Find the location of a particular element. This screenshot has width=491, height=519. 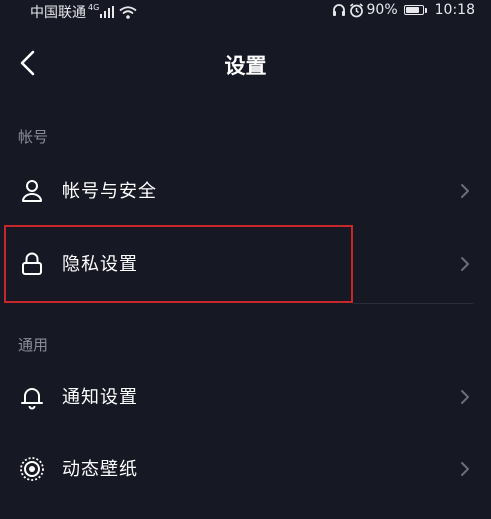

wifi-icon is located at coordinates (128, 12).